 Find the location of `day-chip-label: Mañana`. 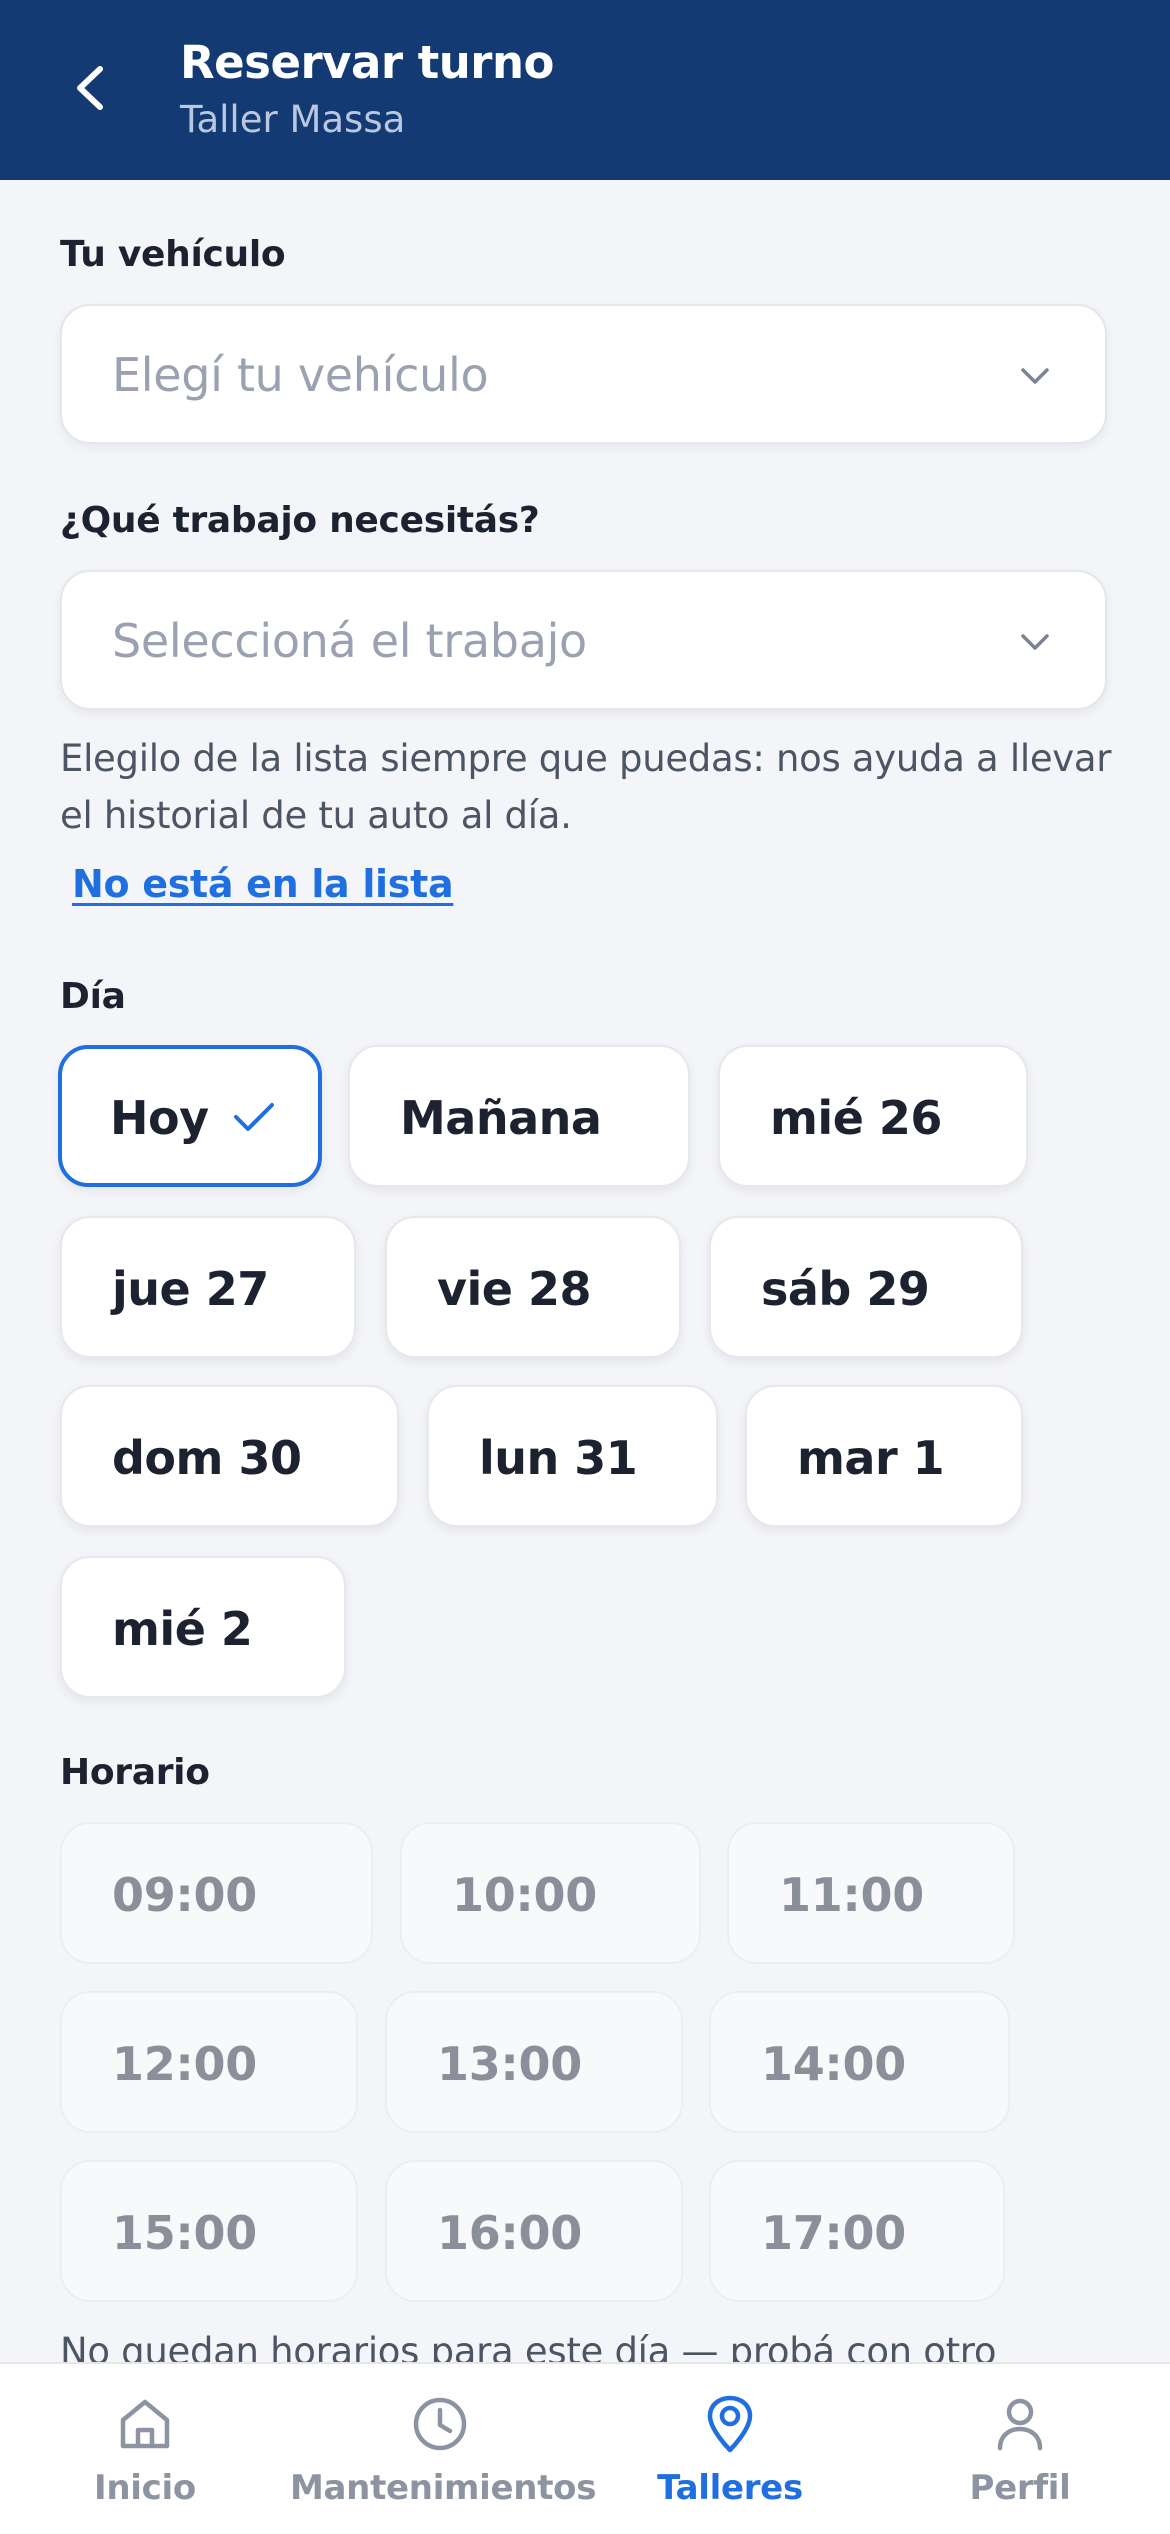

day-chip-label: Mañana is located at coordinates (501, 1118).